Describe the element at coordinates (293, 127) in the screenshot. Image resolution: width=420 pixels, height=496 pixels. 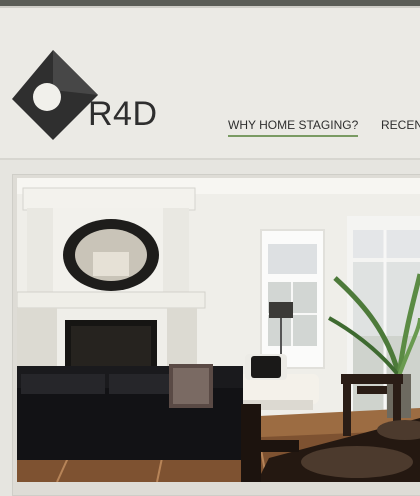
I see `nav-item-why-home-staging: WHY HOME STAGING?` at that location.